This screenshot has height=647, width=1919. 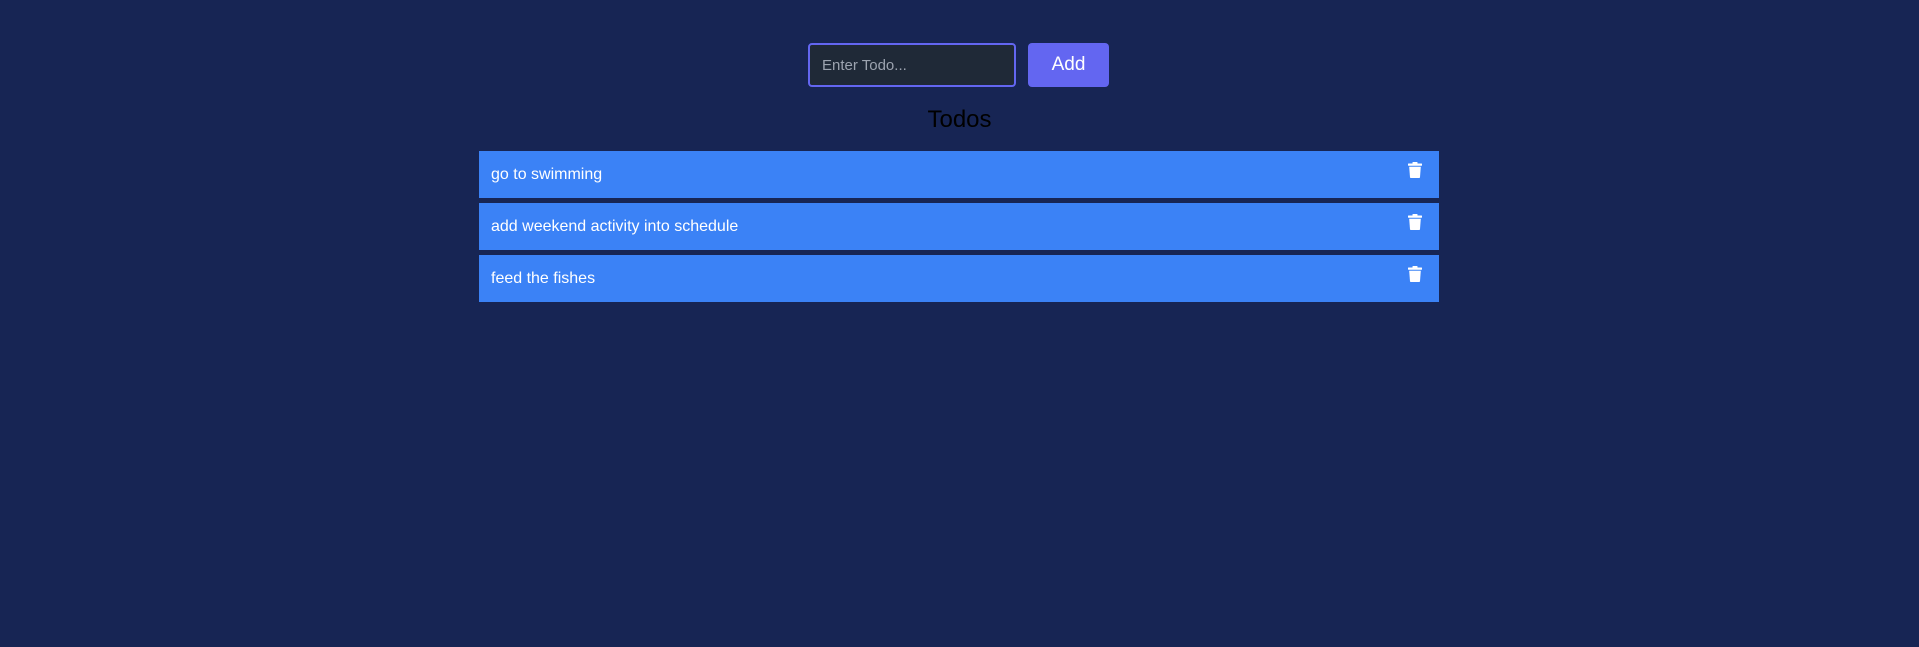 I want to click on todo-item: feed the fishes, so click(x=959, y=278).